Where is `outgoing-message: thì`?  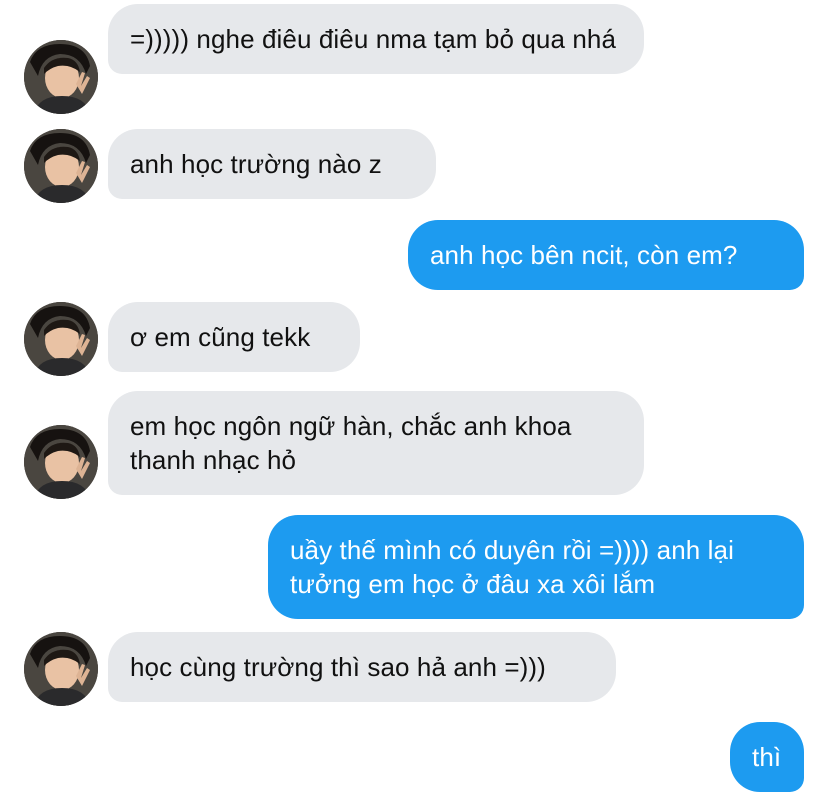
outgoing-message: thì is located at coordinates (767, 757).